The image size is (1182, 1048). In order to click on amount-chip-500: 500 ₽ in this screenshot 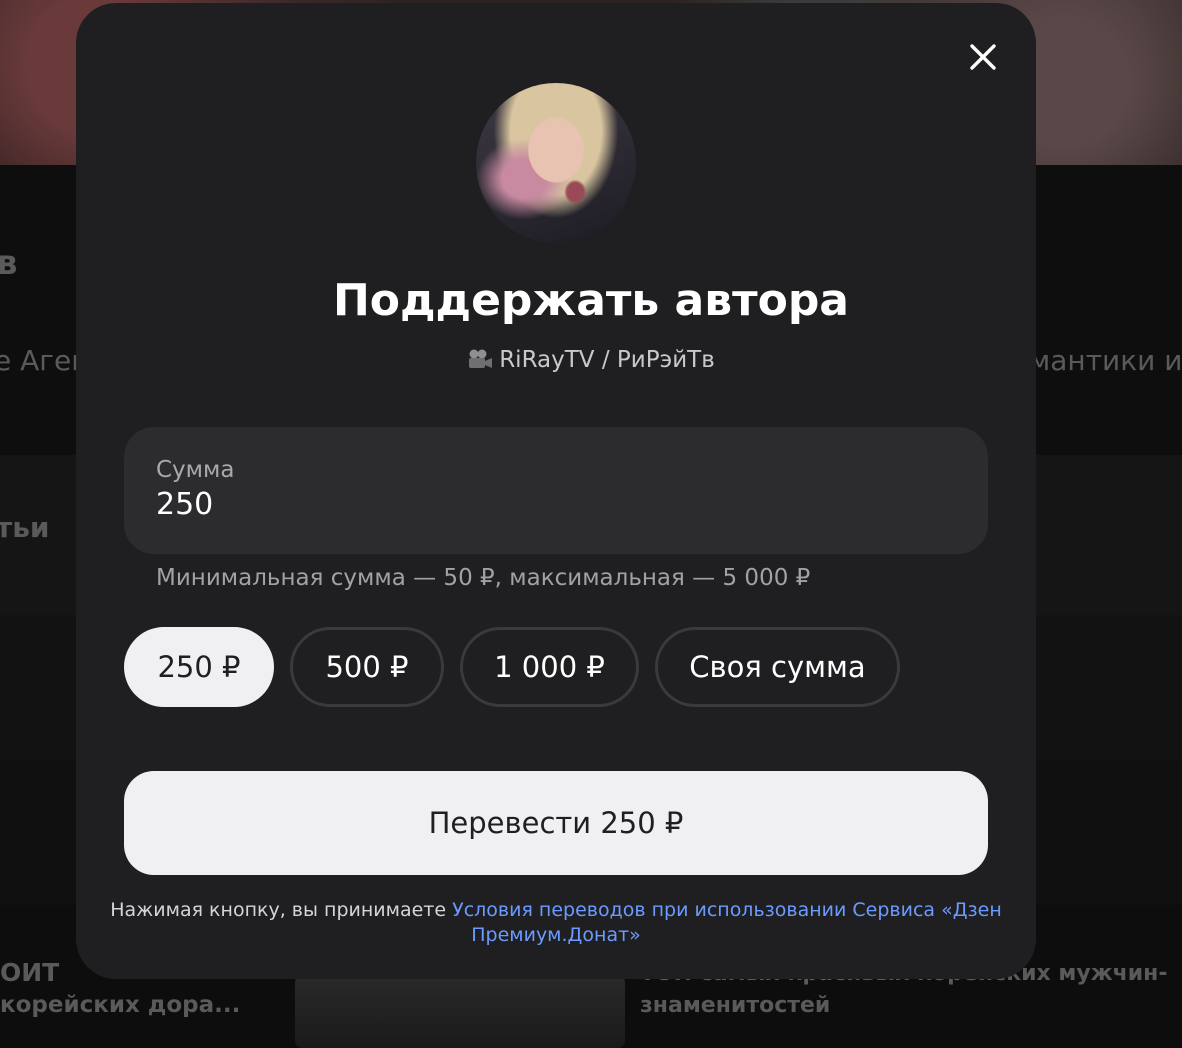, I will do `click(367, 667)`.